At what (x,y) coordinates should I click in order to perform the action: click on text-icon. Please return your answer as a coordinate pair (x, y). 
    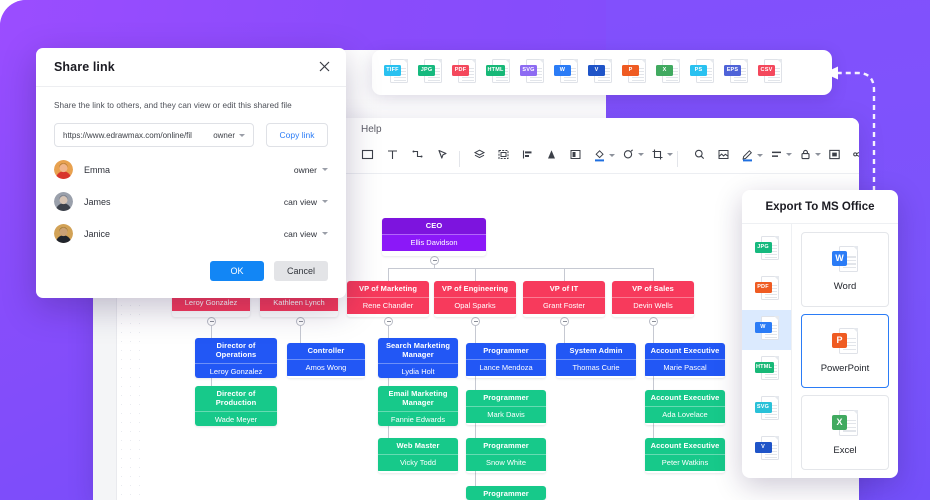
    Looking at the image, I should click on (392, 154).